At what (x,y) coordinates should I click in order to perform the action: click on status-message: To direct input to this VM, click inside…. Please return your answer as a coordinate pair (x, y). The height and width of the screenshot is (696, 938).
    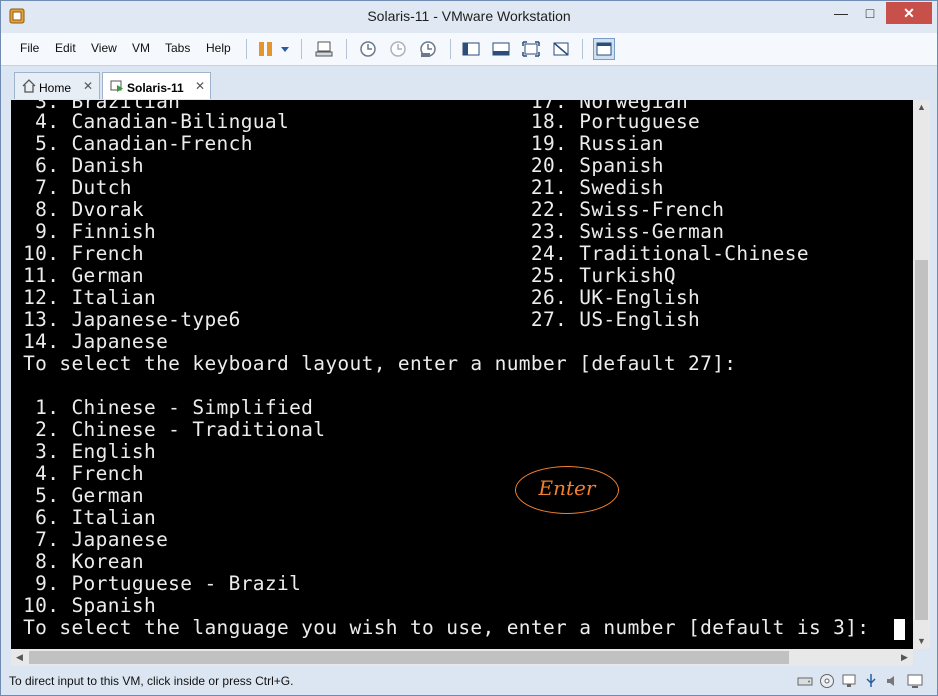
    Looking at the image, I should click on (151, 681).